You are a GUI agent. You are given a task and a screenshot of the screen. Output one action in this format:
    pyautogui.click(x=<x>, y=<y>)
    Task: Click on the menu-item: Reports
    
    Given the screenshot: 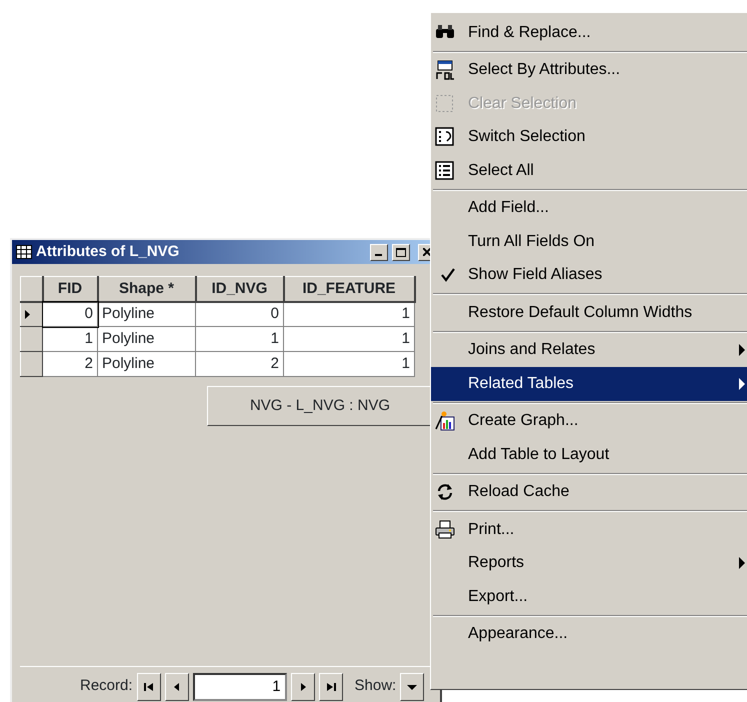 What is the action you would take?
    pyautogui.click(x=589, y=563)
    